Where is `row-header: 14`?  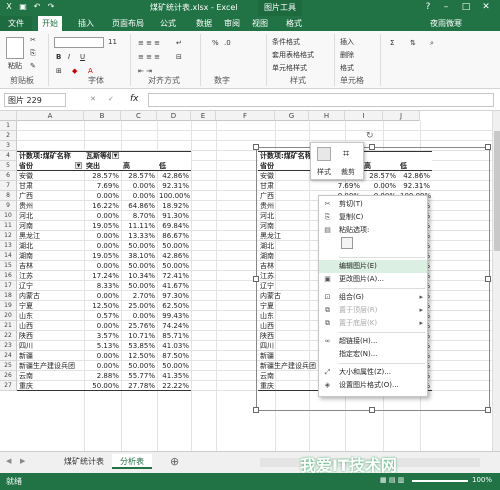 row-header: 14 is located at coordinates (8, 256).